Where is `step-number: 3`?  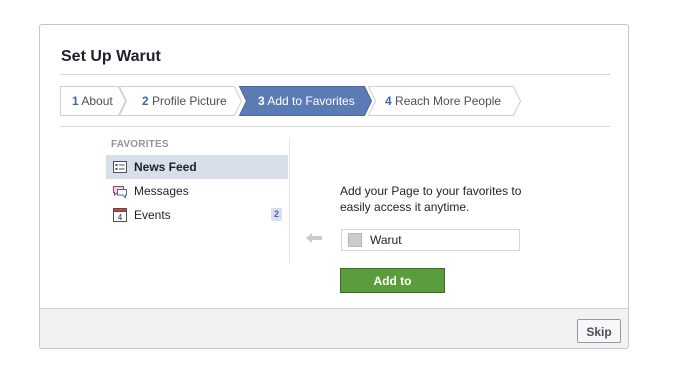 step-number: 3 is located at coordinates (261, 101).